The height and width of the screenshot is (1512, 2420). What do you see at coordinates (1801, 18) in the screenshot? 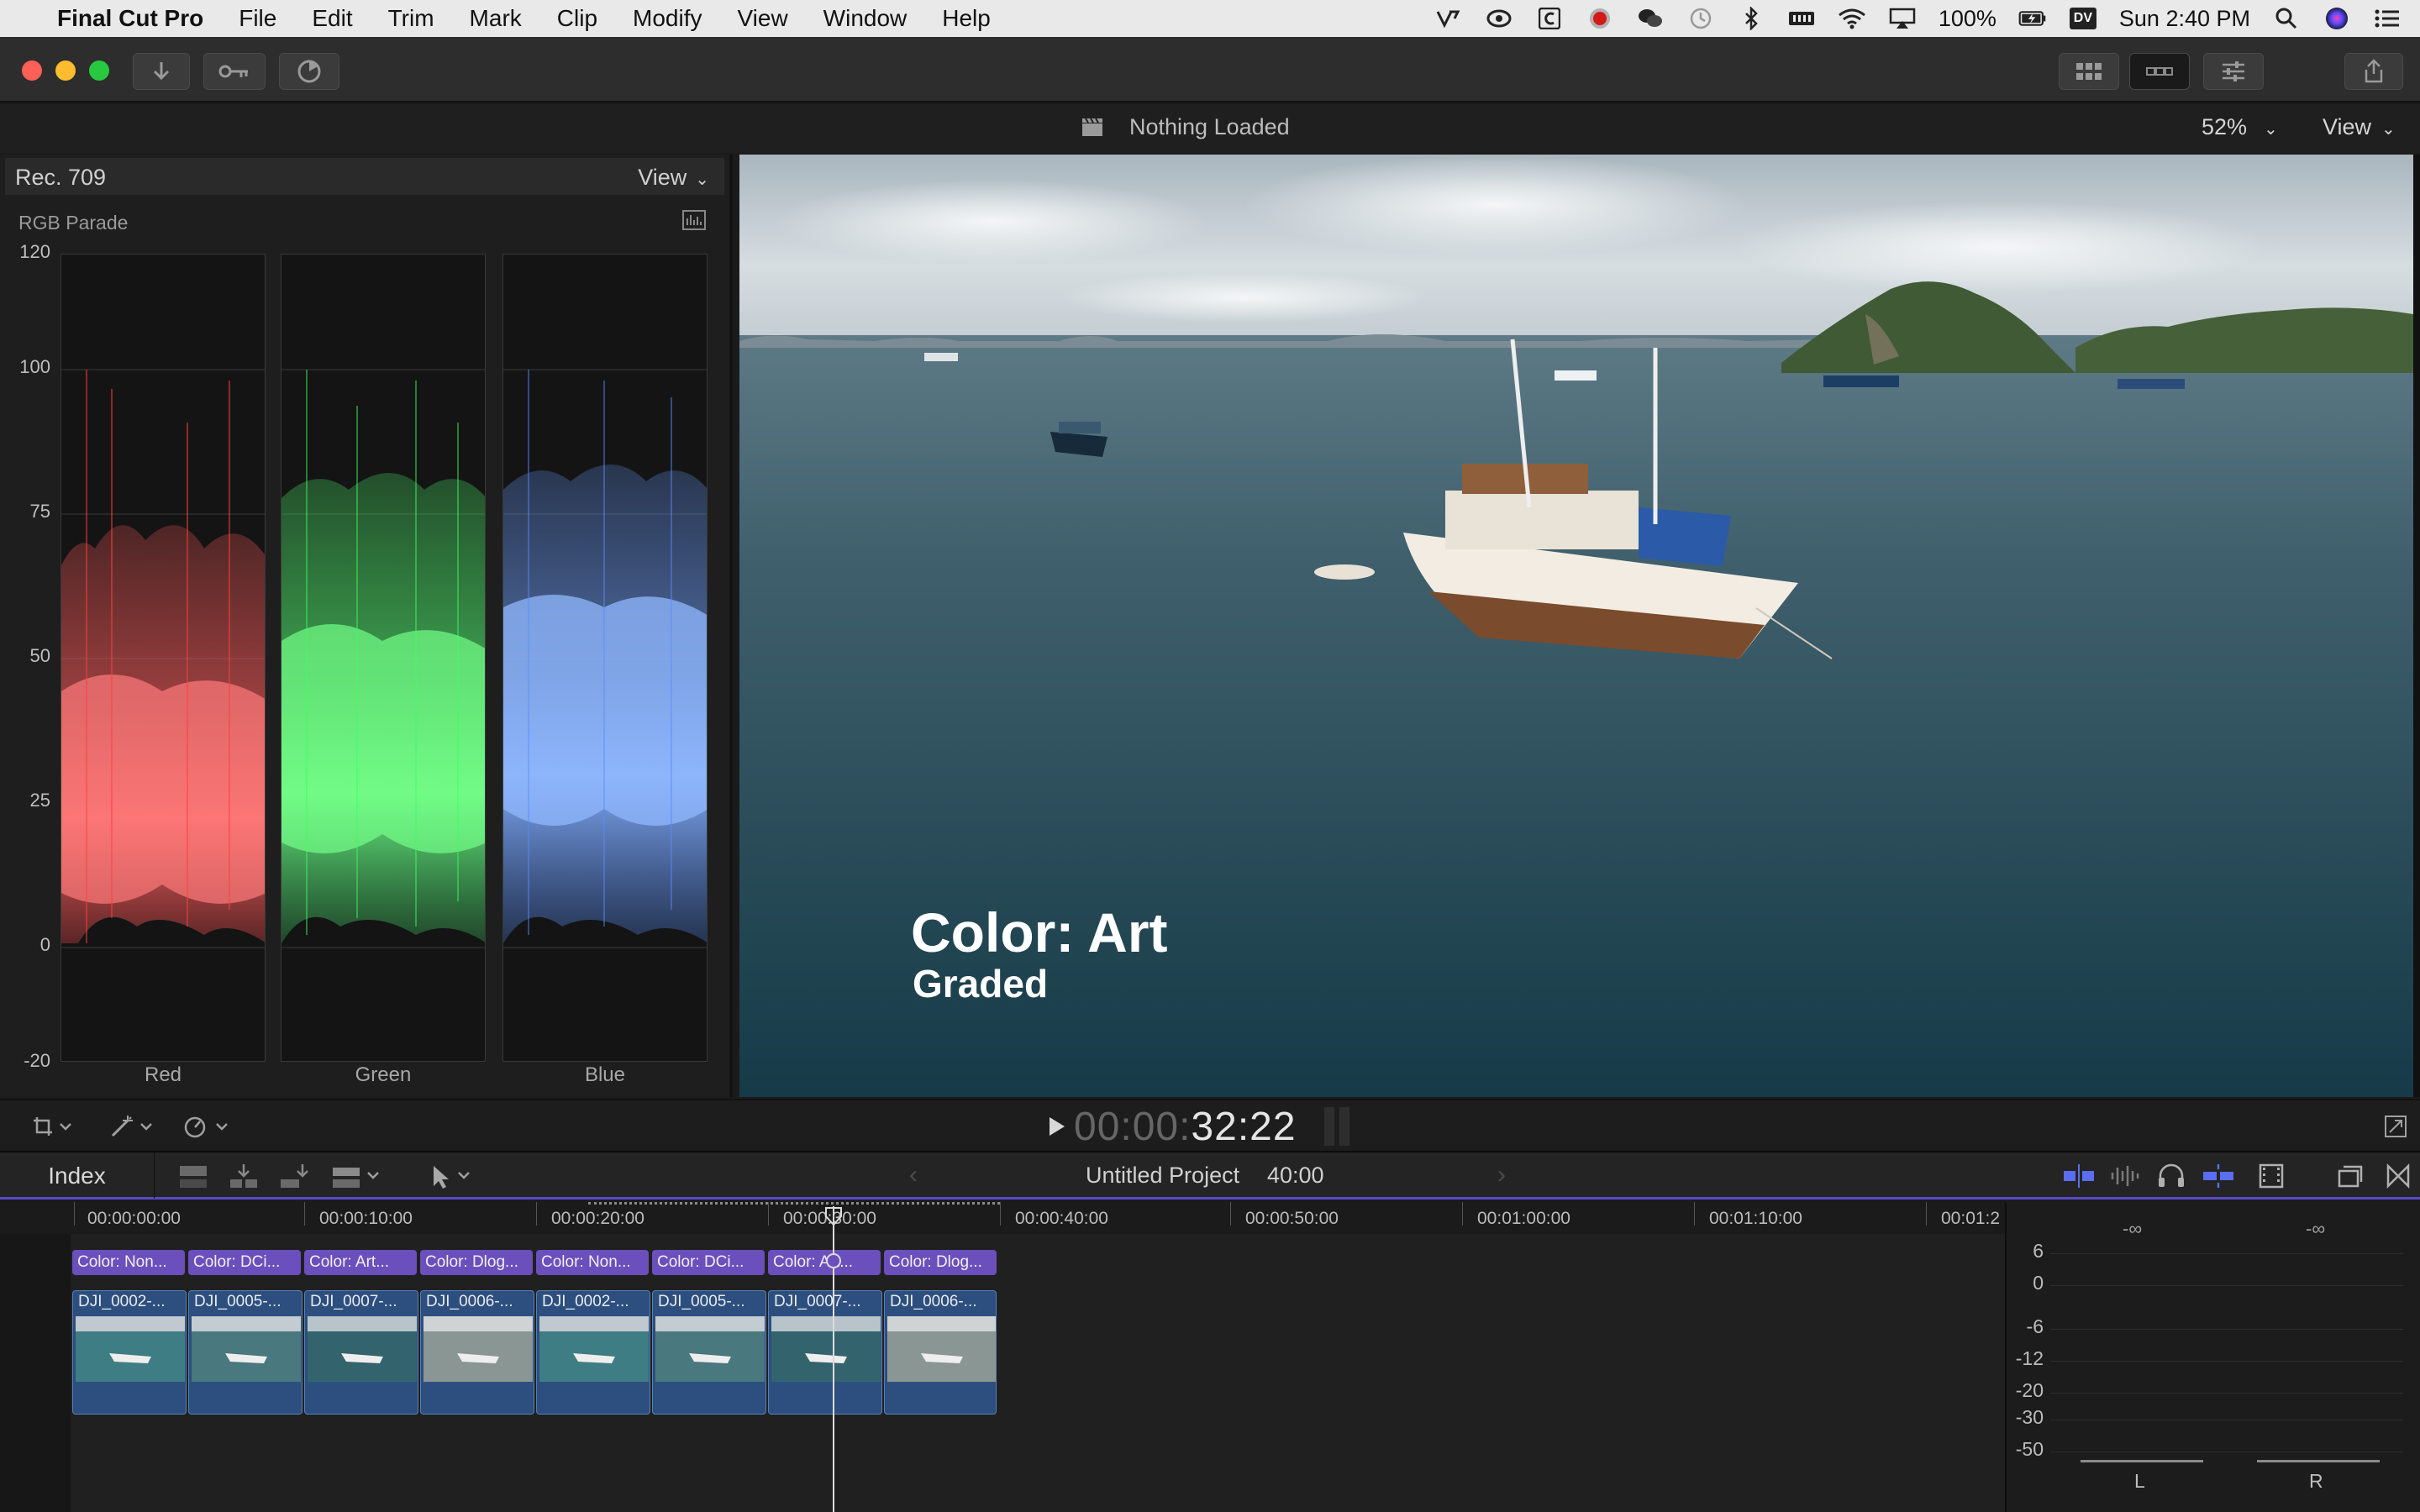
I see `memory-icon` at bounding box center [1801, 18].